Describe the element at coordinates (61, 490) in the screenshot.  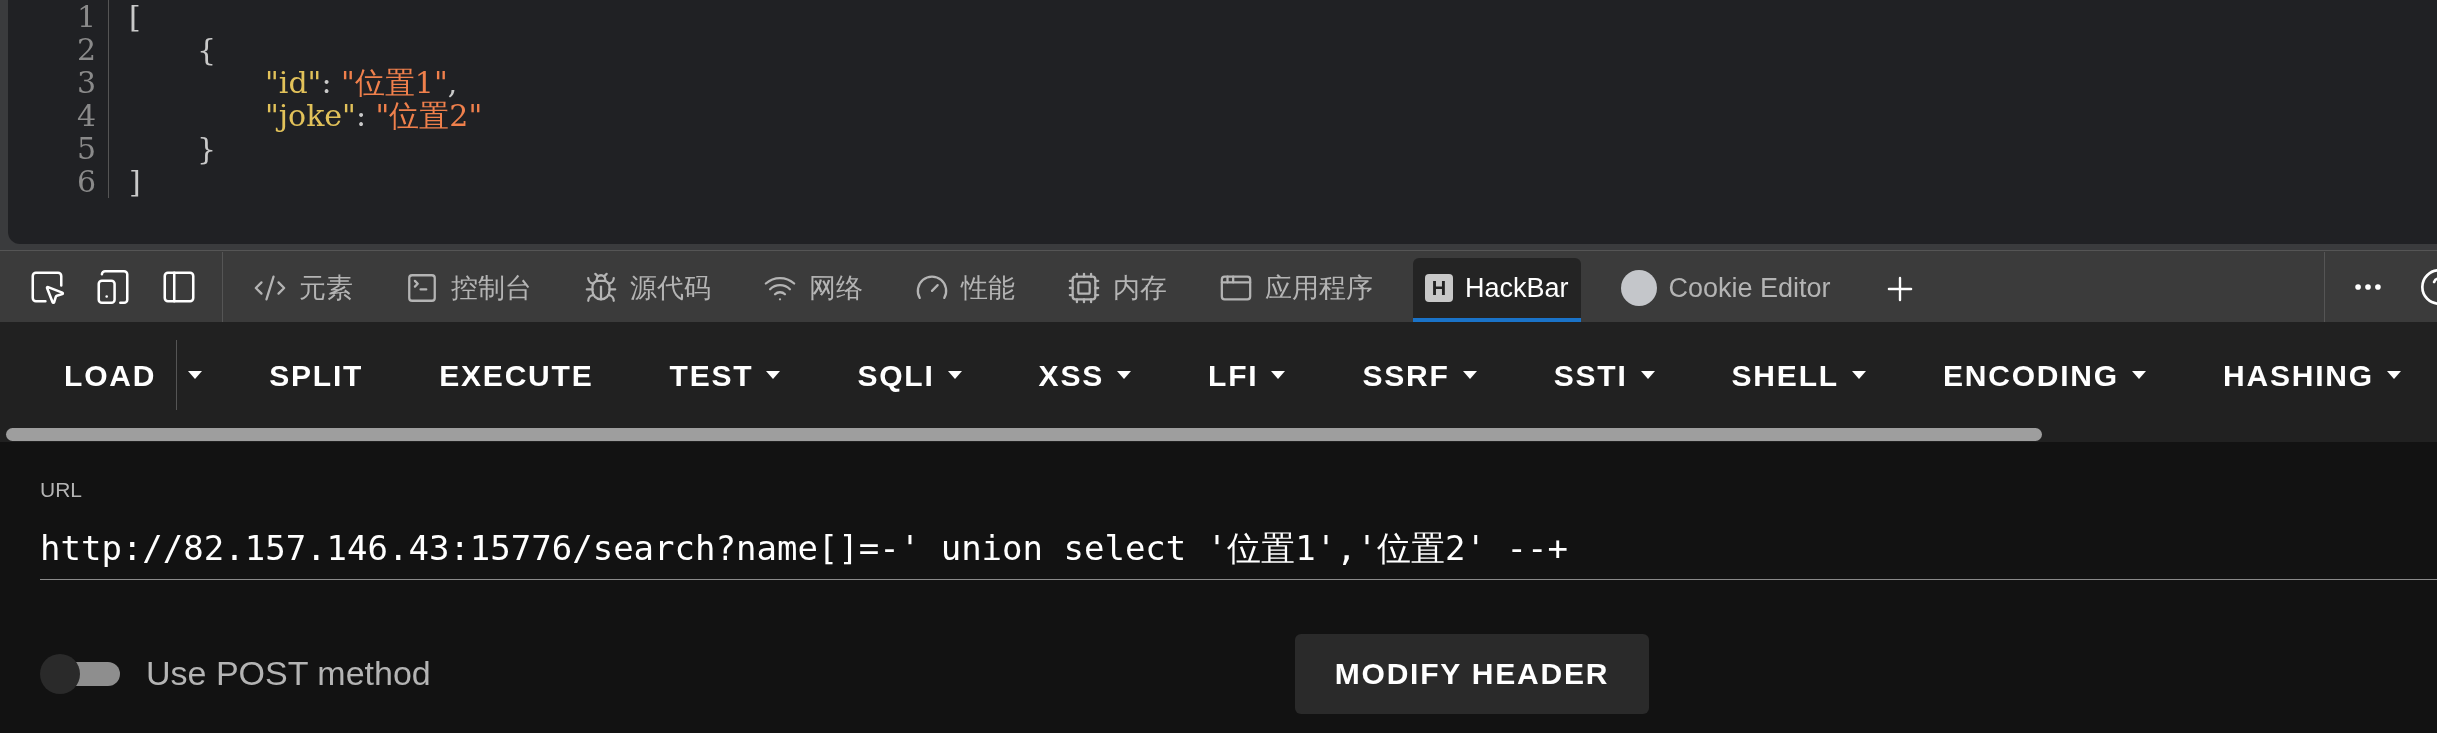
I see `url-label: URL` at that location.